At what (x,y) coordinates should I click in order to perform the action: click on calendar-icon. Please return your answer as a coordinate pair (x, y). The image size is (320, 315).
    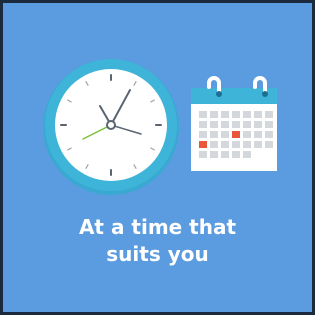
    Looking at the image, I should click on (234, 123).